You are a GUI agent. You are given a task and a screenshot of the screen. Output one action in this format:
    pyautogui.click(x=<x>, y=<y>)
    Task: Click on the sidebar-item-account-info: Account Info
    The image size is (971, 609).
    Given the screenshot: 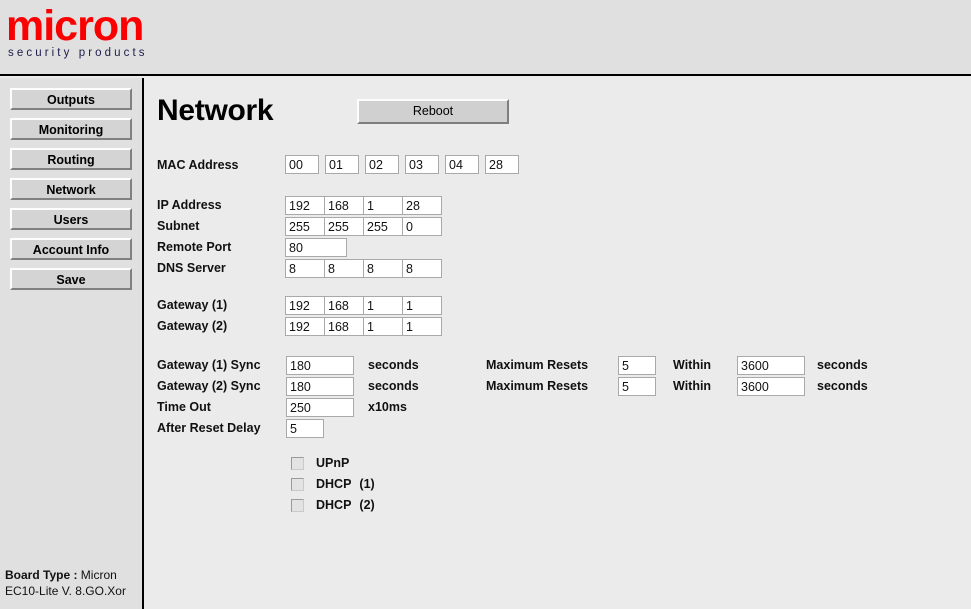 What is the action you would take?
    pyautogui.click(x=71, y=249)
    